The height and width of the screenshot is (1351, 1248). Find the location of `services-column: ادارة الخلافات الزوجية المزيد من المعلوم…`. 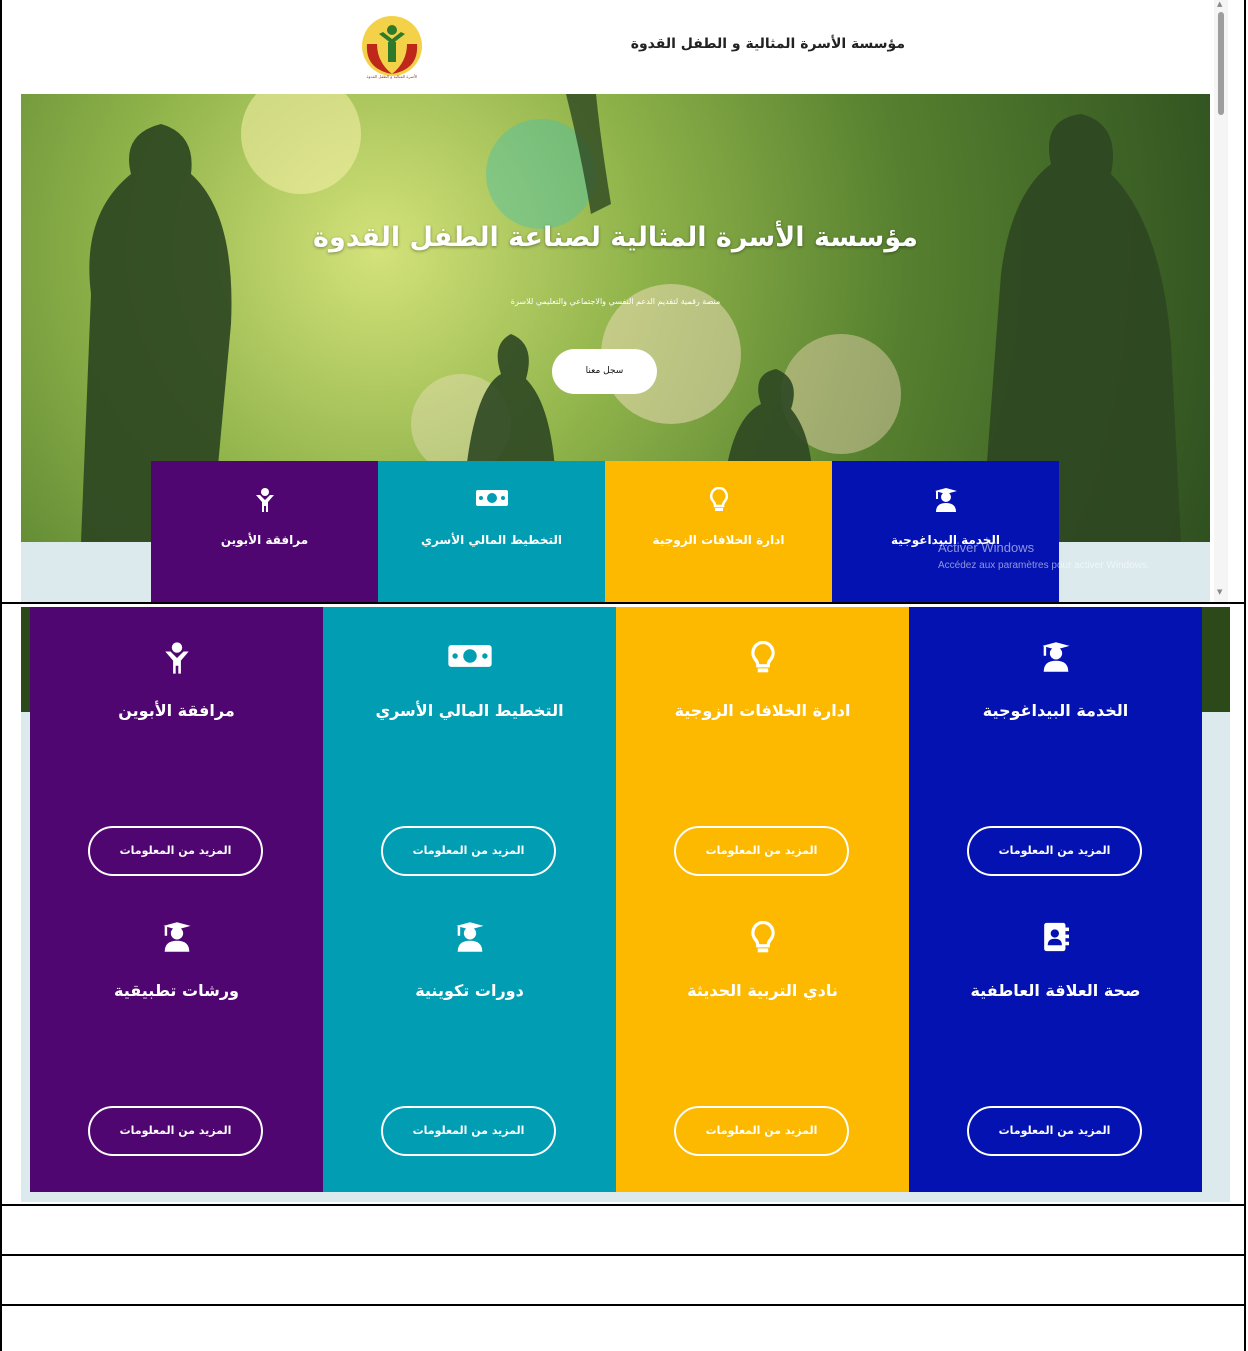

services-column: ادارة الخلافات الزوجية المزيد من المعلوم… is located at coordinates (762, 899).